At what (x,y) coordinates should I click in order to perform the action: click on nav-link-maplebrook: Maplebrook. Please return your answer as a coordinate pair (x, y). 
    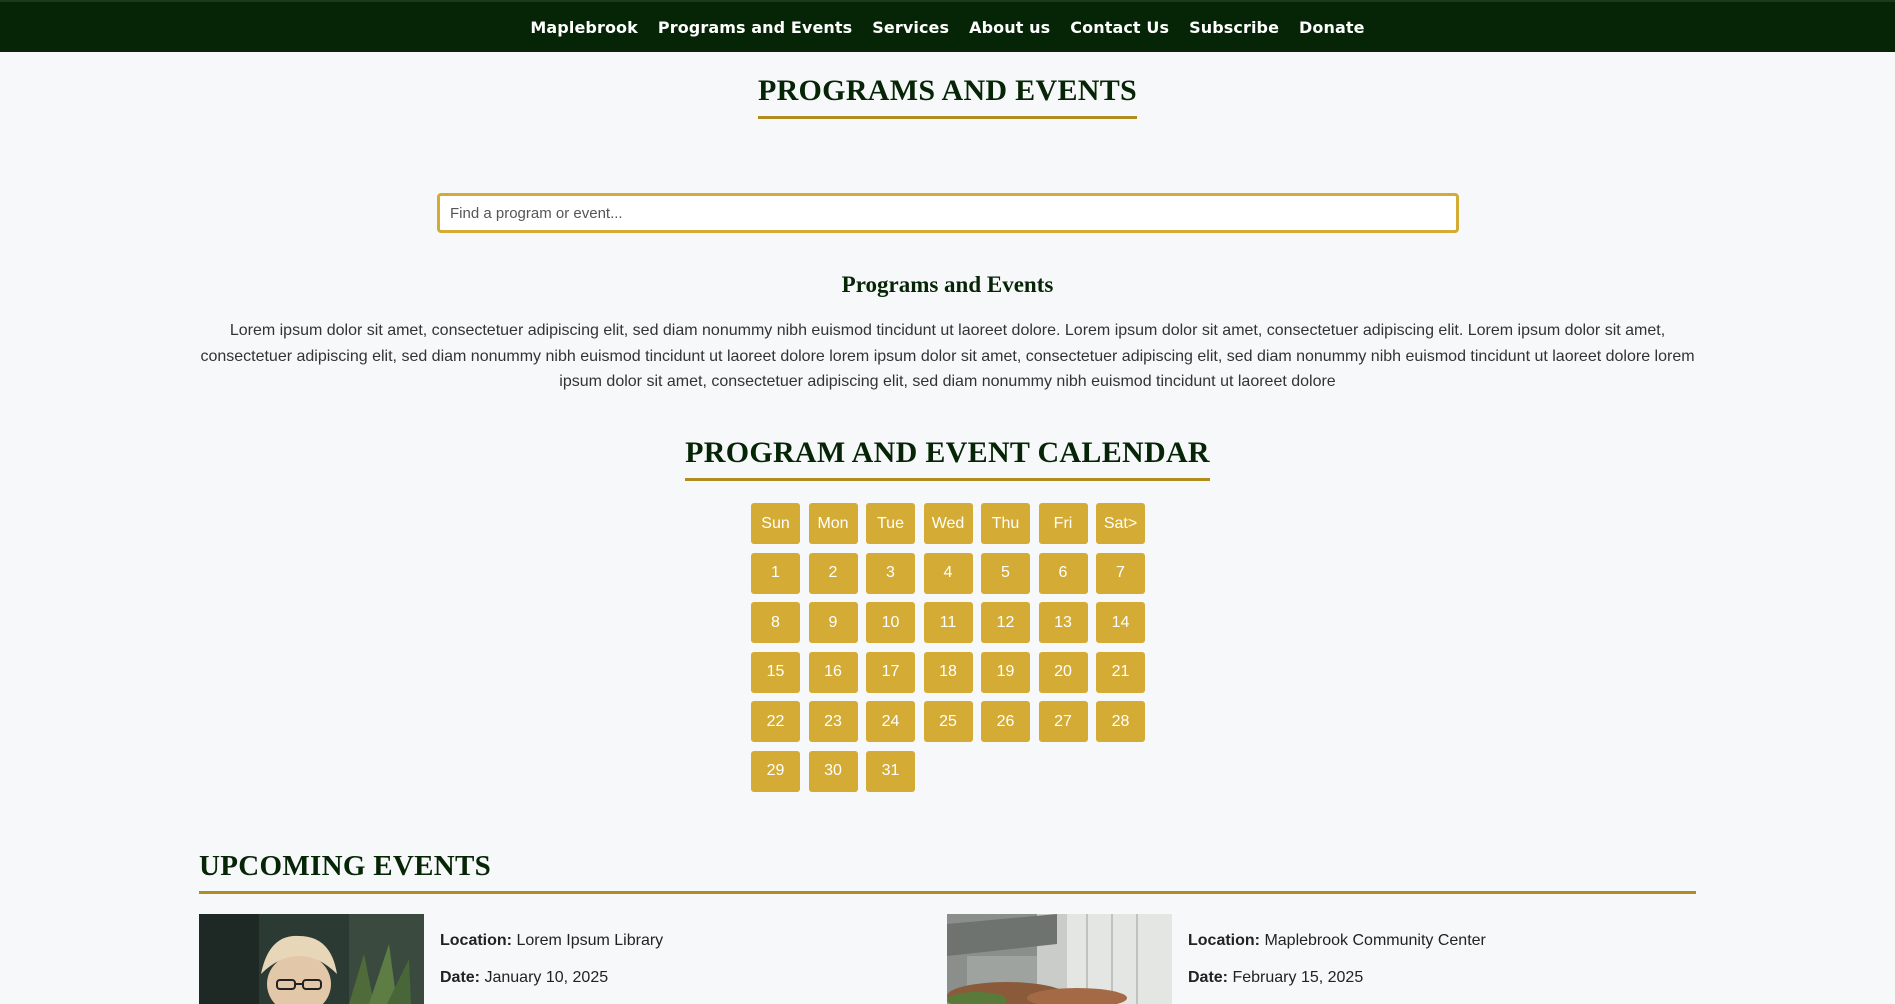
    Looking at the image, I should click on (583, 27).